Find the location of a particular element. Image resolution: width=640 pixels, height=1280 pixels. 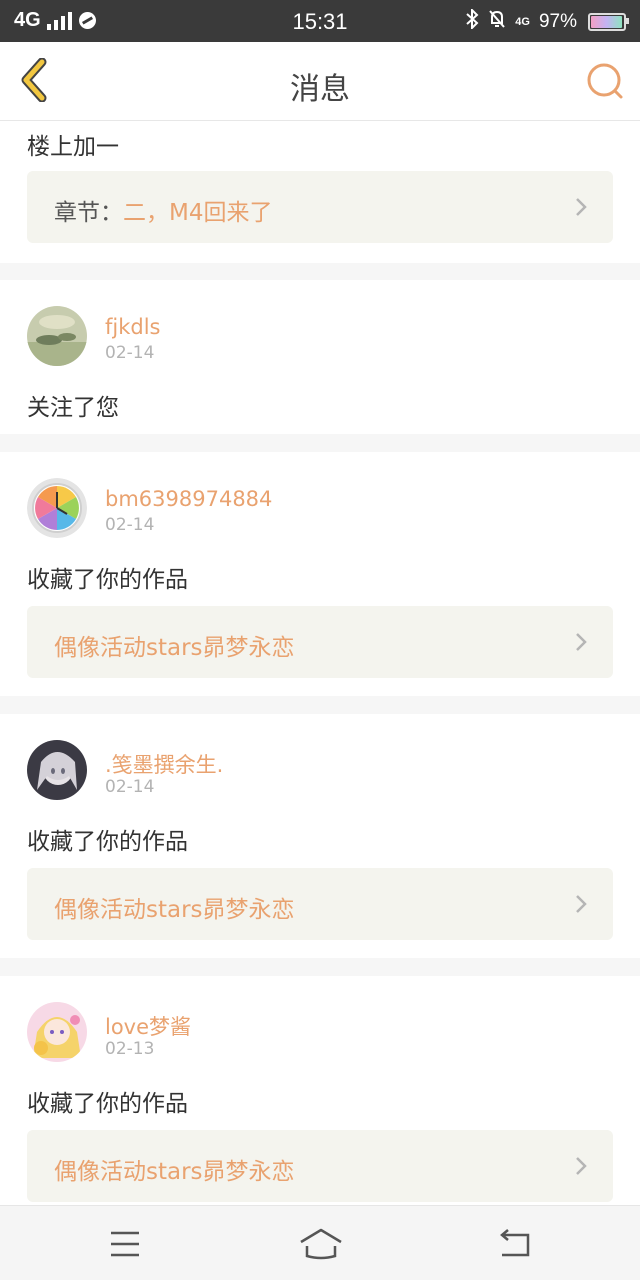

username: .笺墨撰余生. is located at coordinates (164, 764).